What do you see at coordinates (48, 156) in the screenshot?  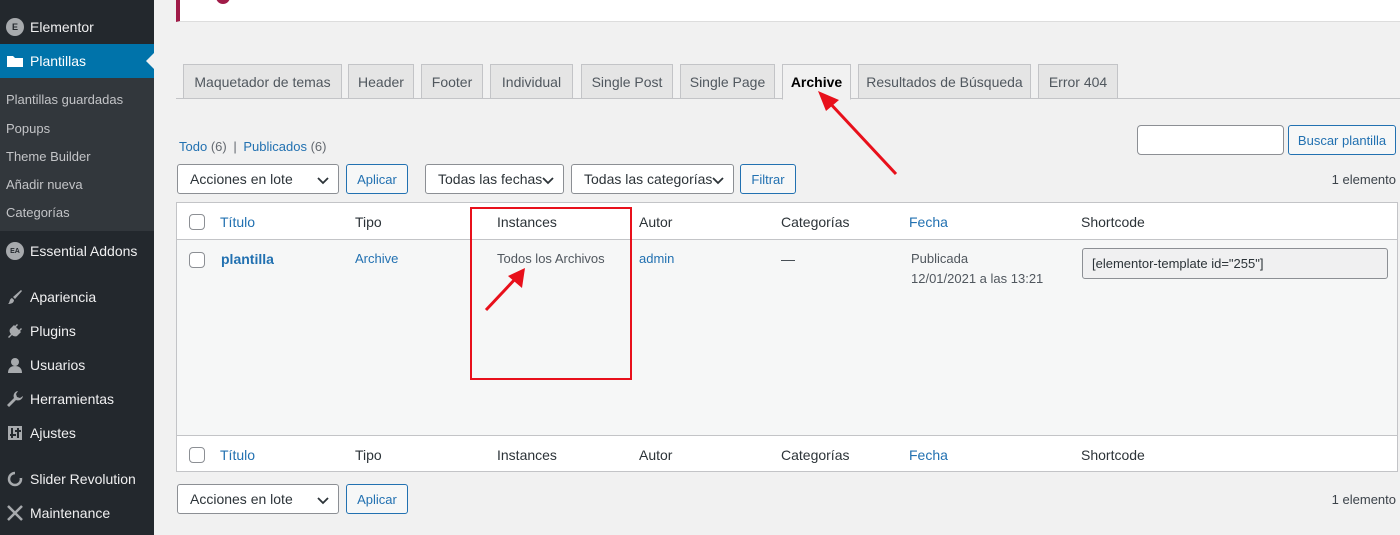 I see `submenu-theme-builder: Theme Builder` at bounding box center [48, 156].